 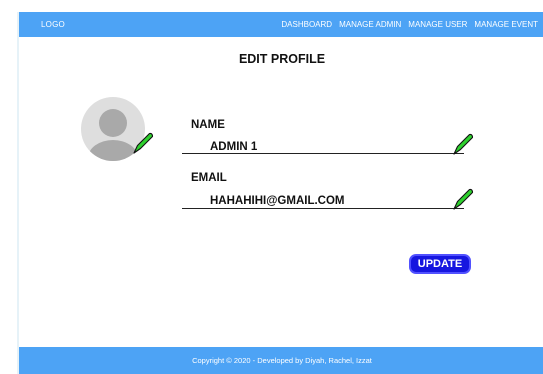 I want to click on name-label: NAME, so click(x=208, y=125).